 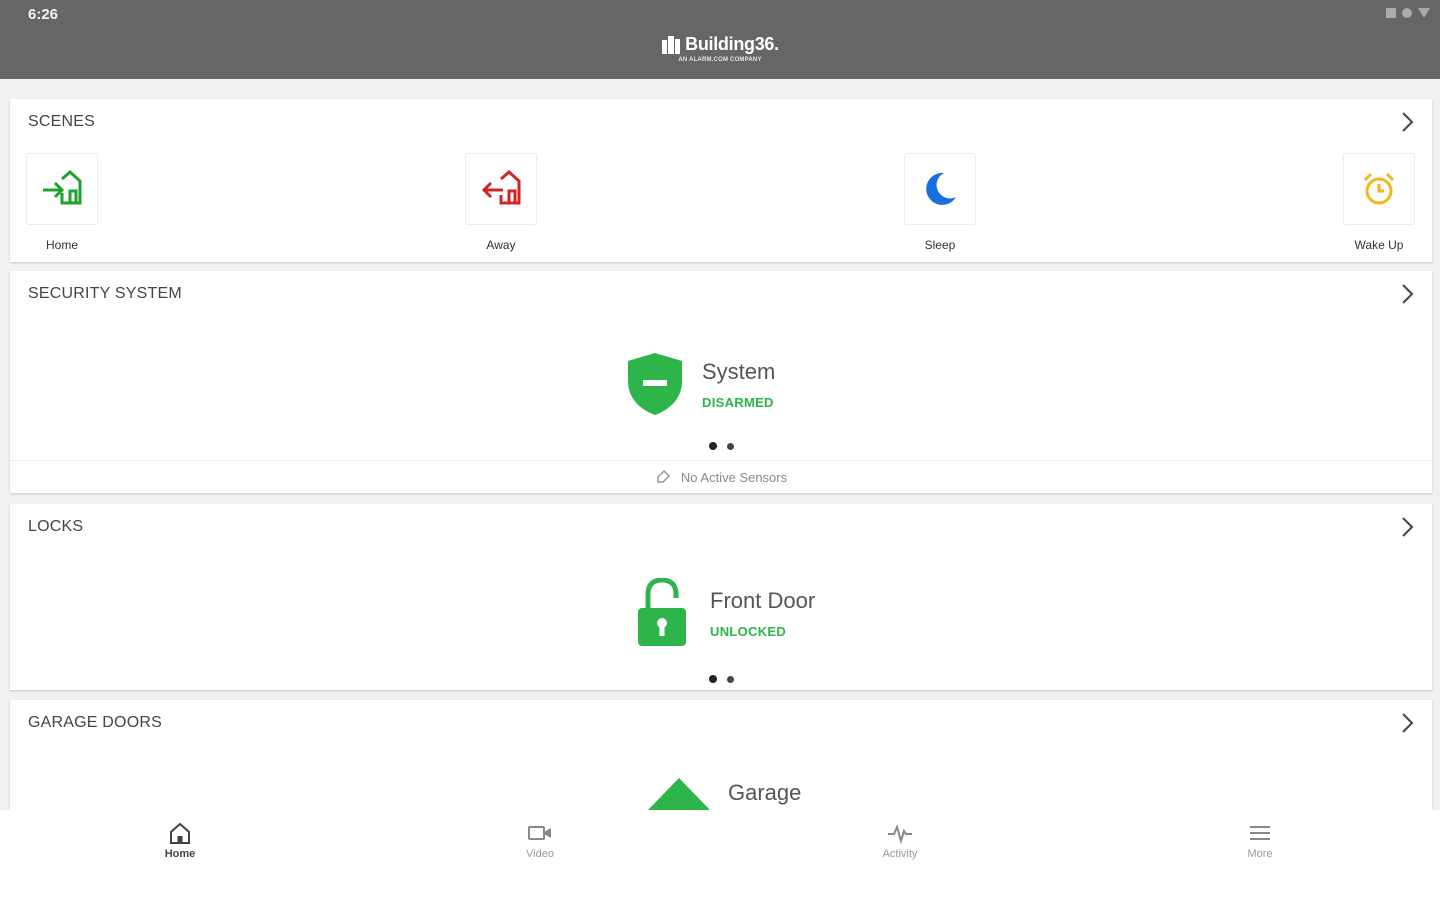 What do you see at coordinates (655, 384) in the screenshot?
I see `shield-disarmed-icon` at bounding box center [655, 384].